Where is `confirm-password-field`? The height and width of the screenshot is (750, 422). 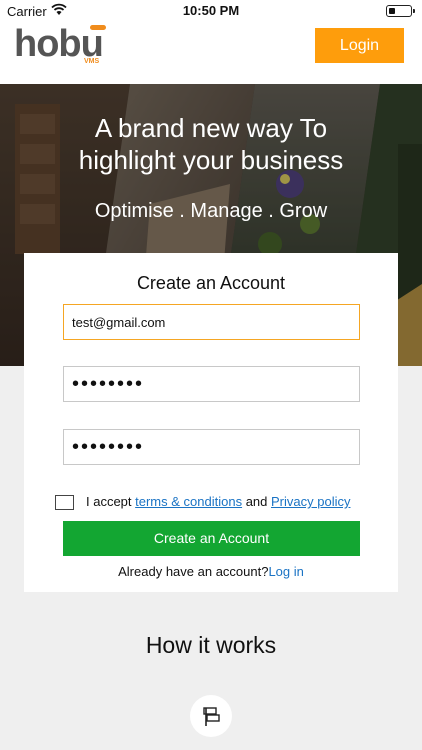
confirm-password-field is located at coordinates (211, 447).